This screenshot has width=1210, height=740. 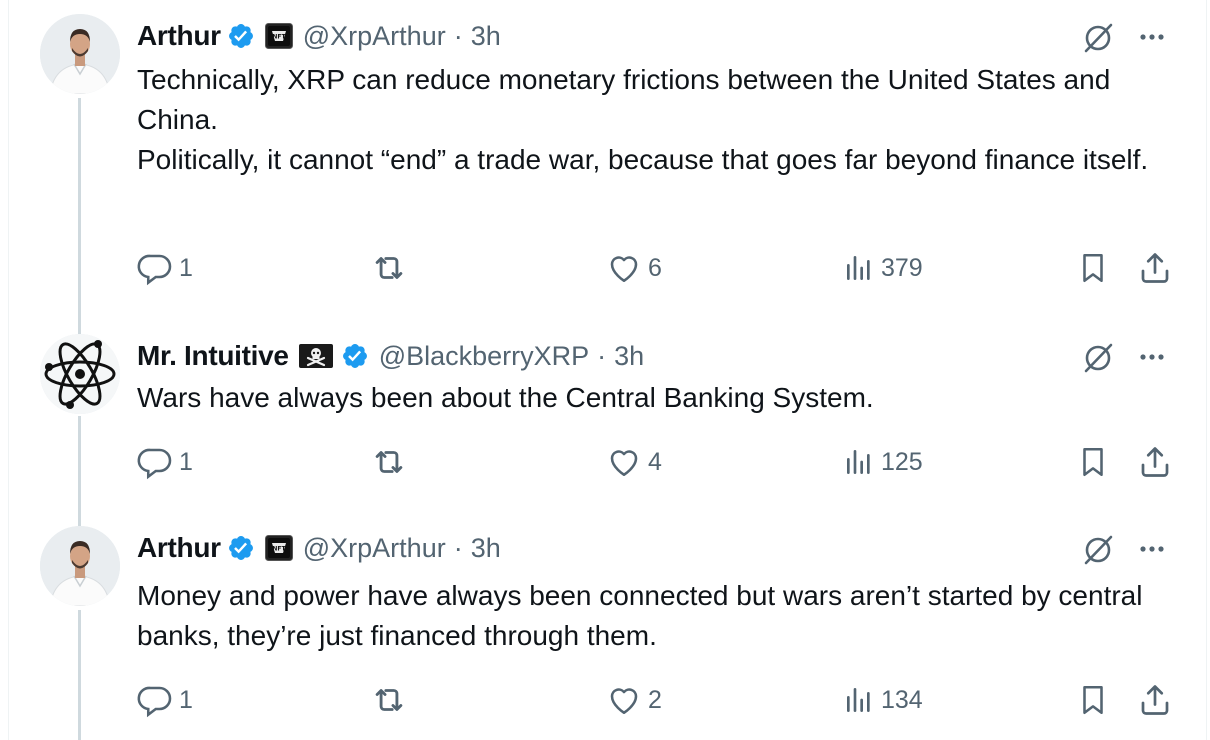 I want to click on like-button: 2, so click(x=634, y=700).